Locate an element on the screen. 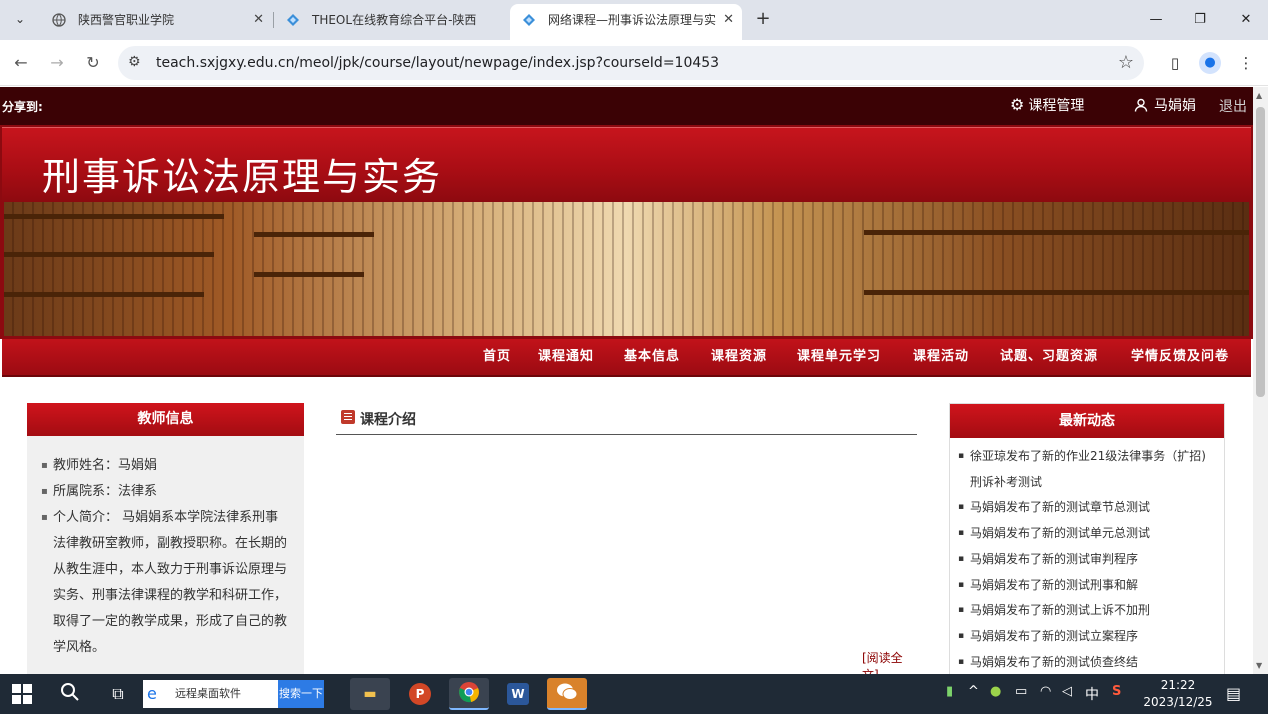 The width and height of the screenshot is (1268, 714). clock-time: 21:22 is located at coordinates (1178, 685).